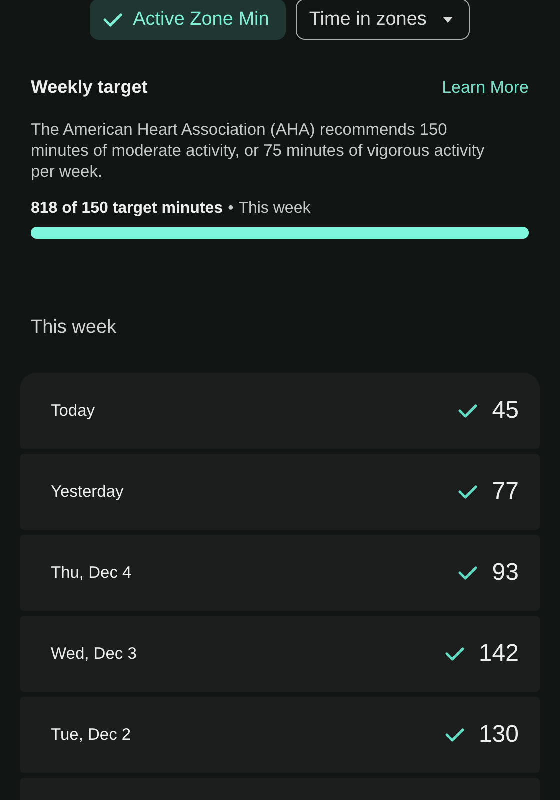 The image size is (560, 800). What do you see at coordinates (258, 151) in the screenshot?
I see `description-text: The American Heart Association (AHA) recommends 150 minutes of moderate activity, or 75 minutes of vigorous activity per week.` at bounding box center [258, 151].